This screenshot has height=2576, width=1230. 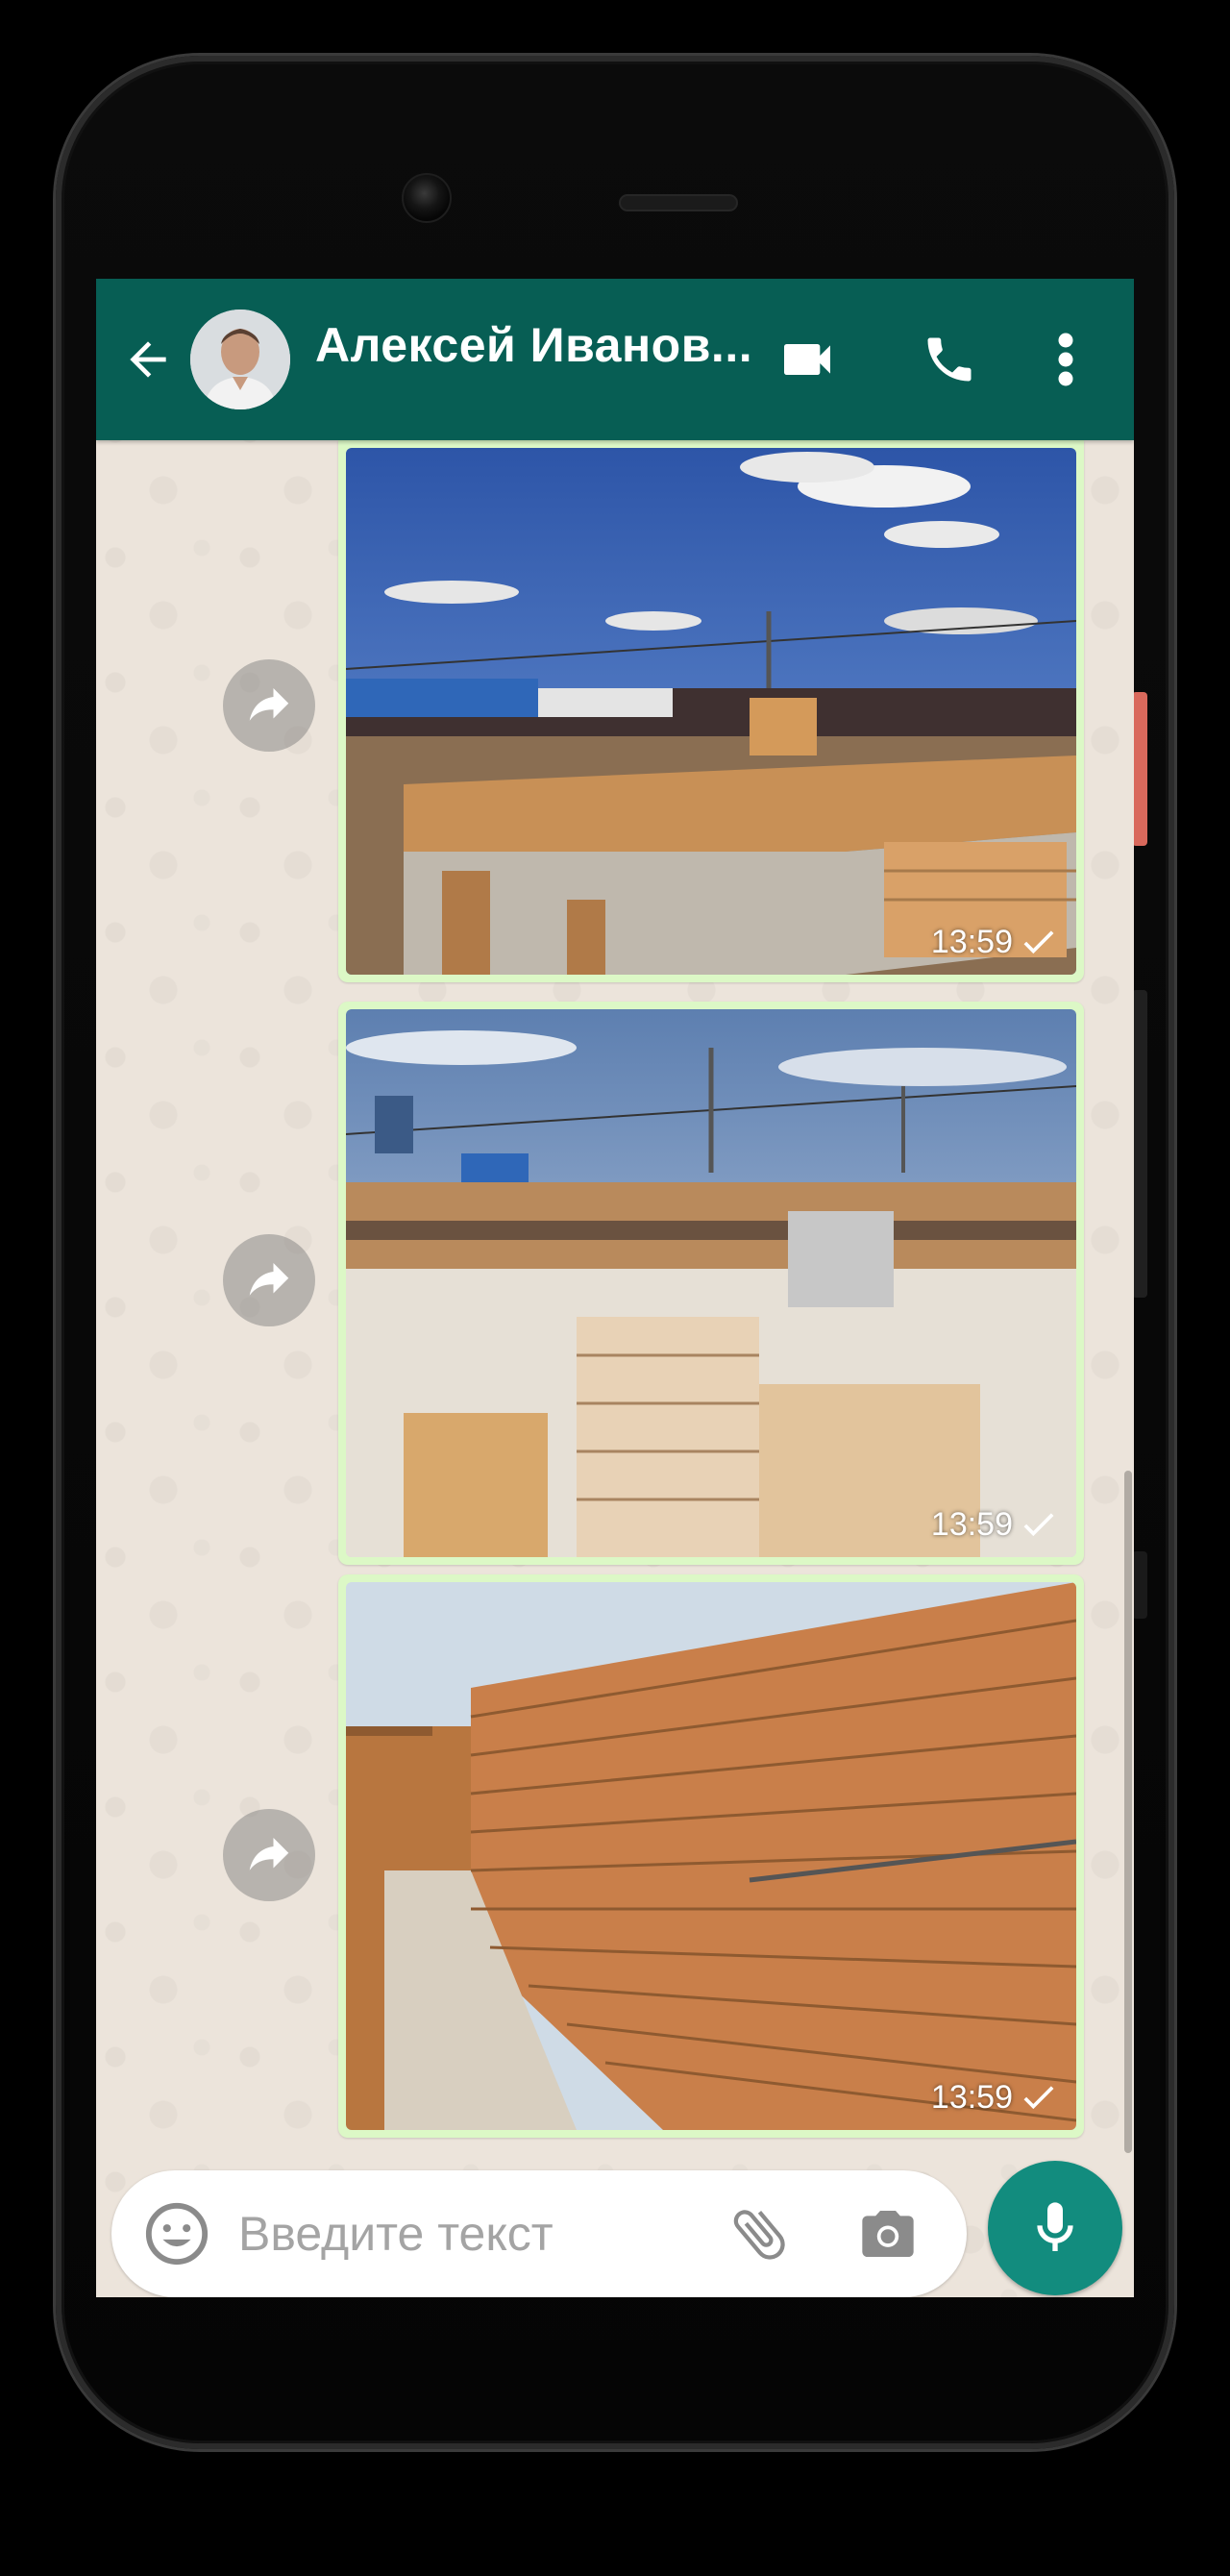 I want to click on overflow-menu-button, so click(x=1066, y=360).